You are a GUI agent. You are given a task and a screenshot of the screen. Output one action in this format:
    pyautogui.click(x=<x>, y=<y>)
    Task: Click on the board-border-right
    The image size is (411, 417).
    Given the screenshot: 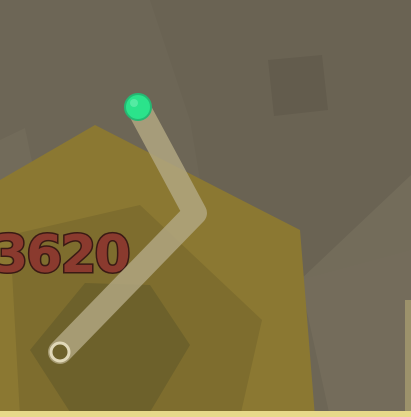 What is the action you would take?
    pyautogui.click(x=408, y=358)
    